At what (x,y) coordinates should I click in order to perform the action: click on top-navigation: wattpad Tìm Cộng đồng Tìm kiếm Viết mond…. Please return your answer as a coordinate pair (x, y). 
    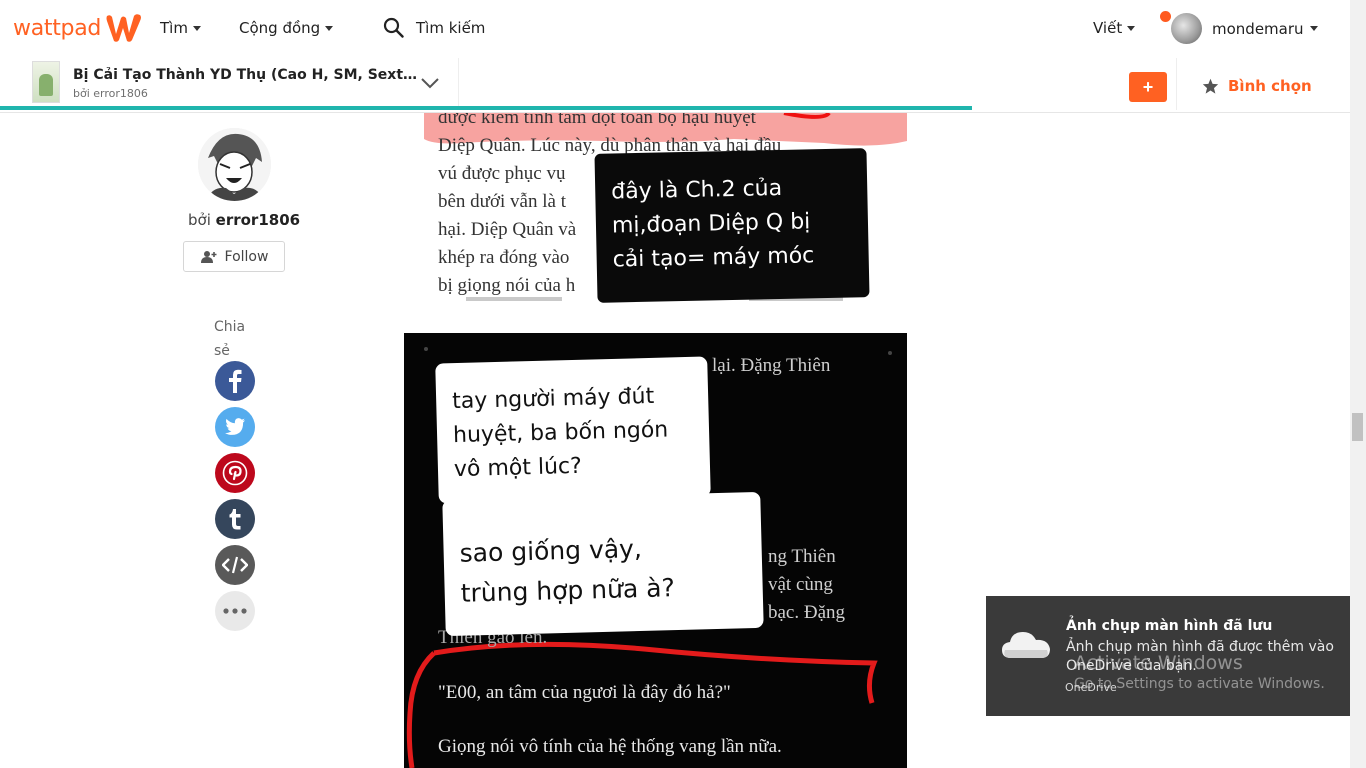
    Looking at the image, I should click on (675, 29).